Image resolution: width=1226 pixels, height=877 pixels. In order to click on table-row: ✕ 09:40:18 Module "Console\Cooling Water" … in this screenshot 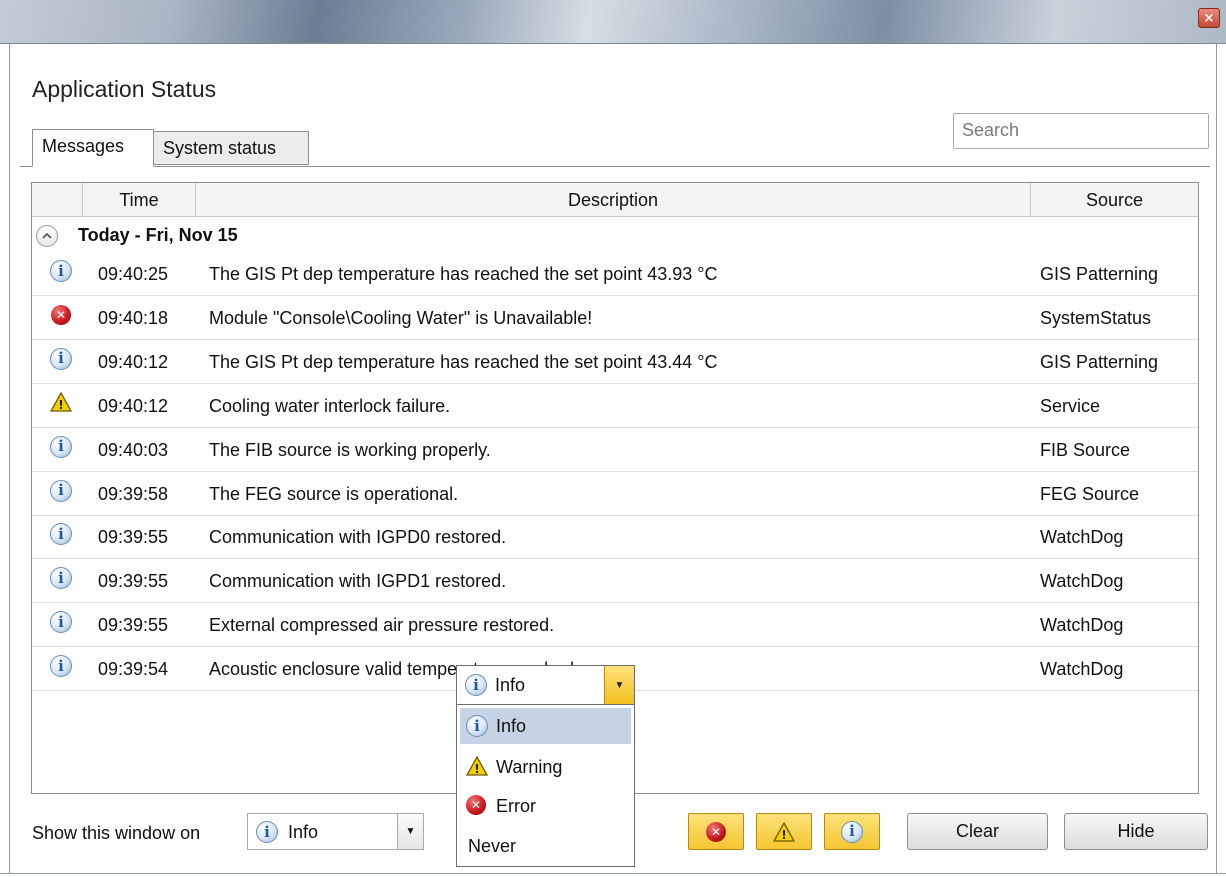, I will do `click(615, 318)`.